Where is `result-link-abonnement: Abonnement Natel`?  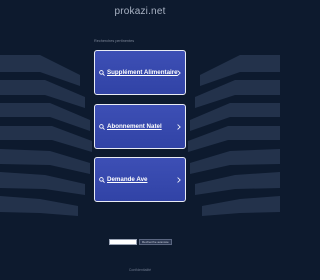 result-link-abonnement: Abonnement Natel is located at coordinates (140, 126).